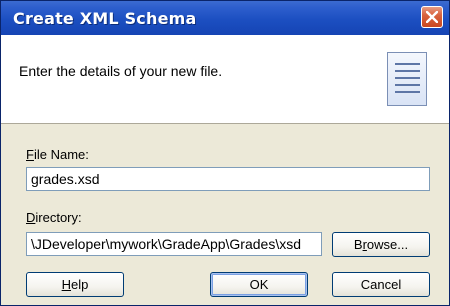 The width and height of the screenshot is (450, 306). I want to click on window-title: Create XML Schema, so click(105, 18).